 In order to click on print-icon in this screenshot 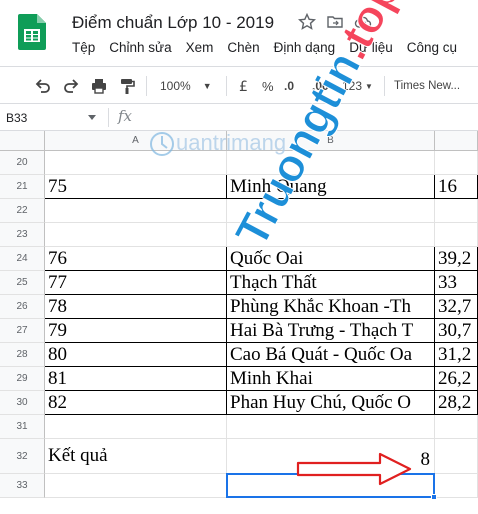, I will do `click(99, 86)`.